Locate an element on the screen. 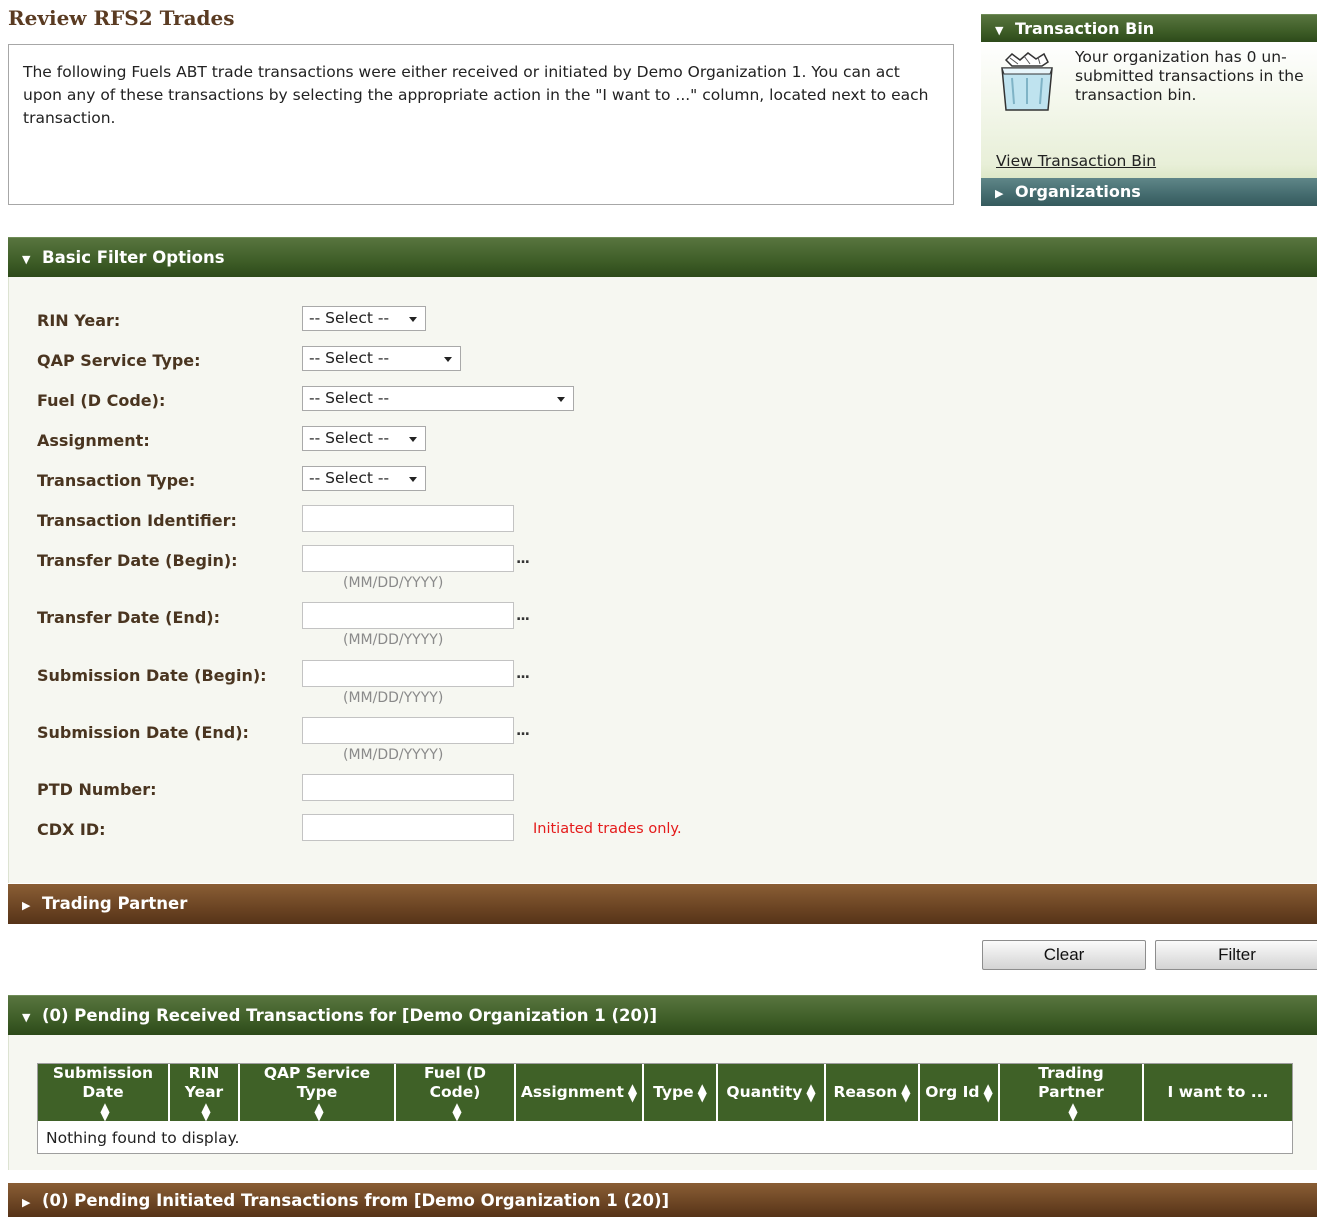  column-header-rin-year: RIN Year▲ ▼ is located at coordinates (205, 1093).